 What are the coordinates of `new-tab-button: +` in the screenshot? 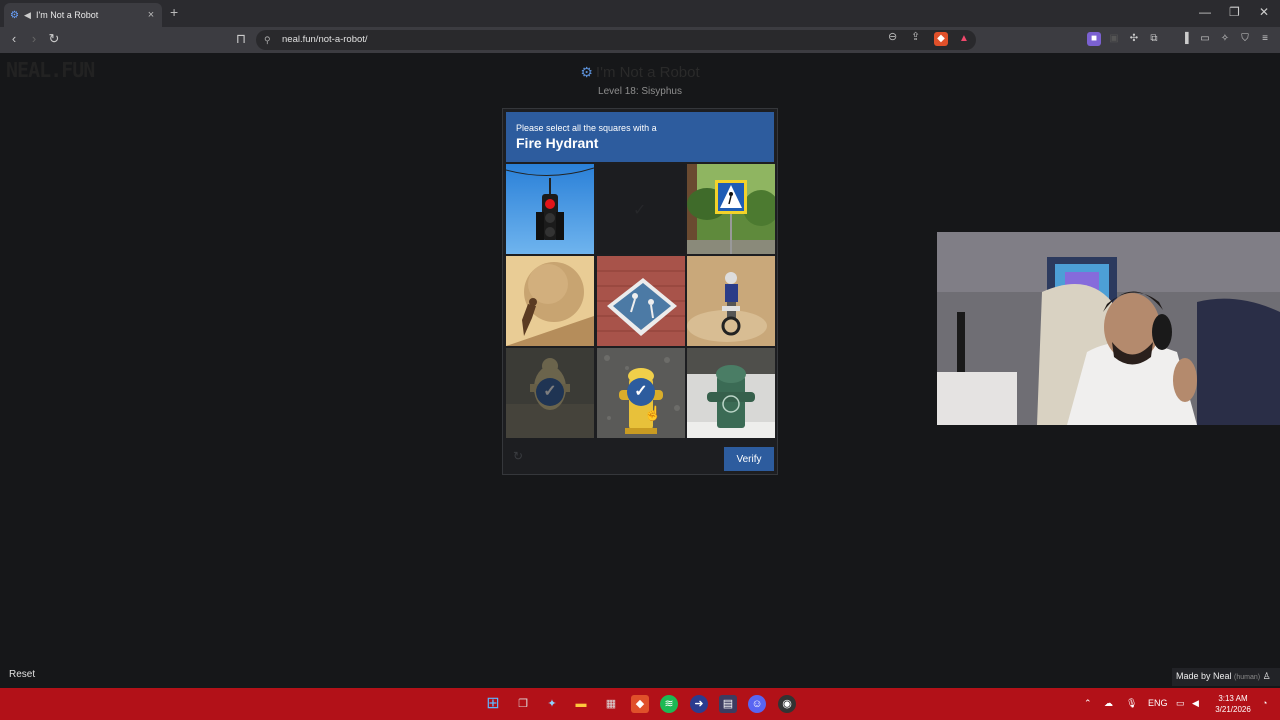 It's located at (174, 12).